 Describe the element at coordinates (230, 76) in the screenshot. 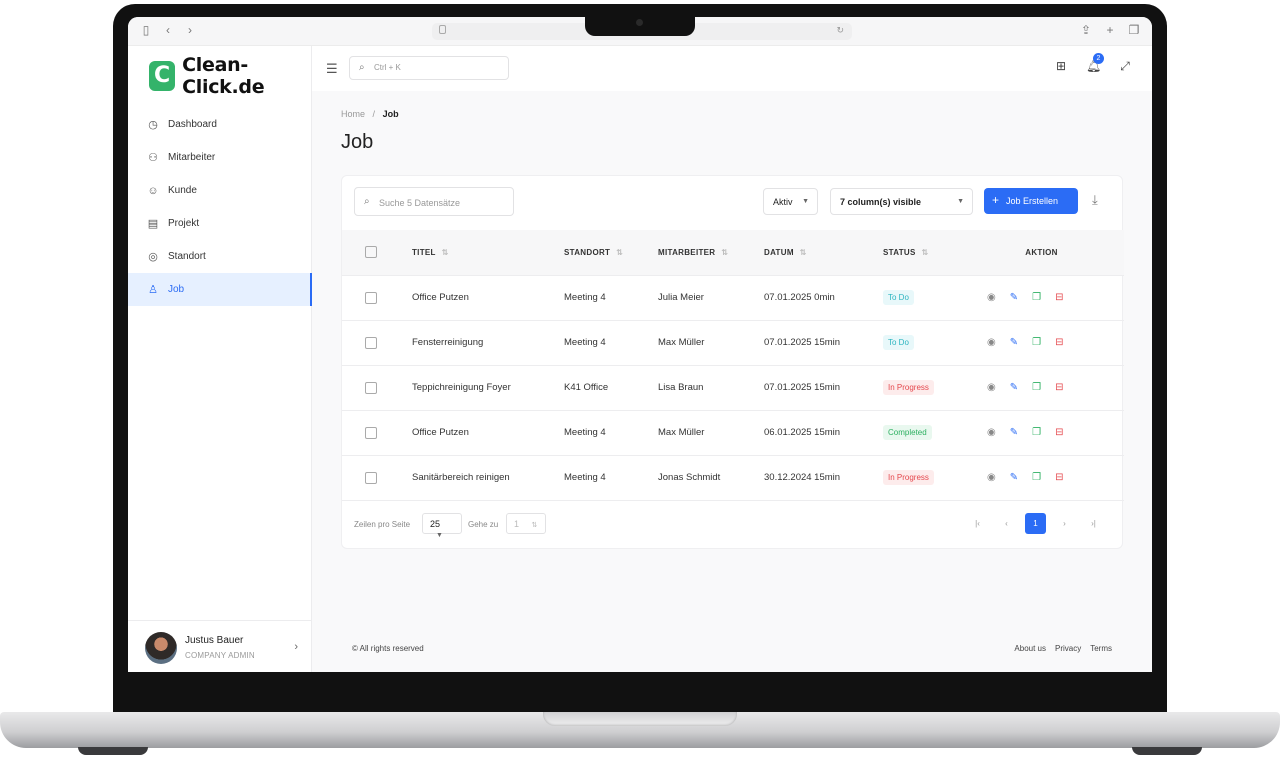

I see `logo: C Clean-Click.de` at that location.